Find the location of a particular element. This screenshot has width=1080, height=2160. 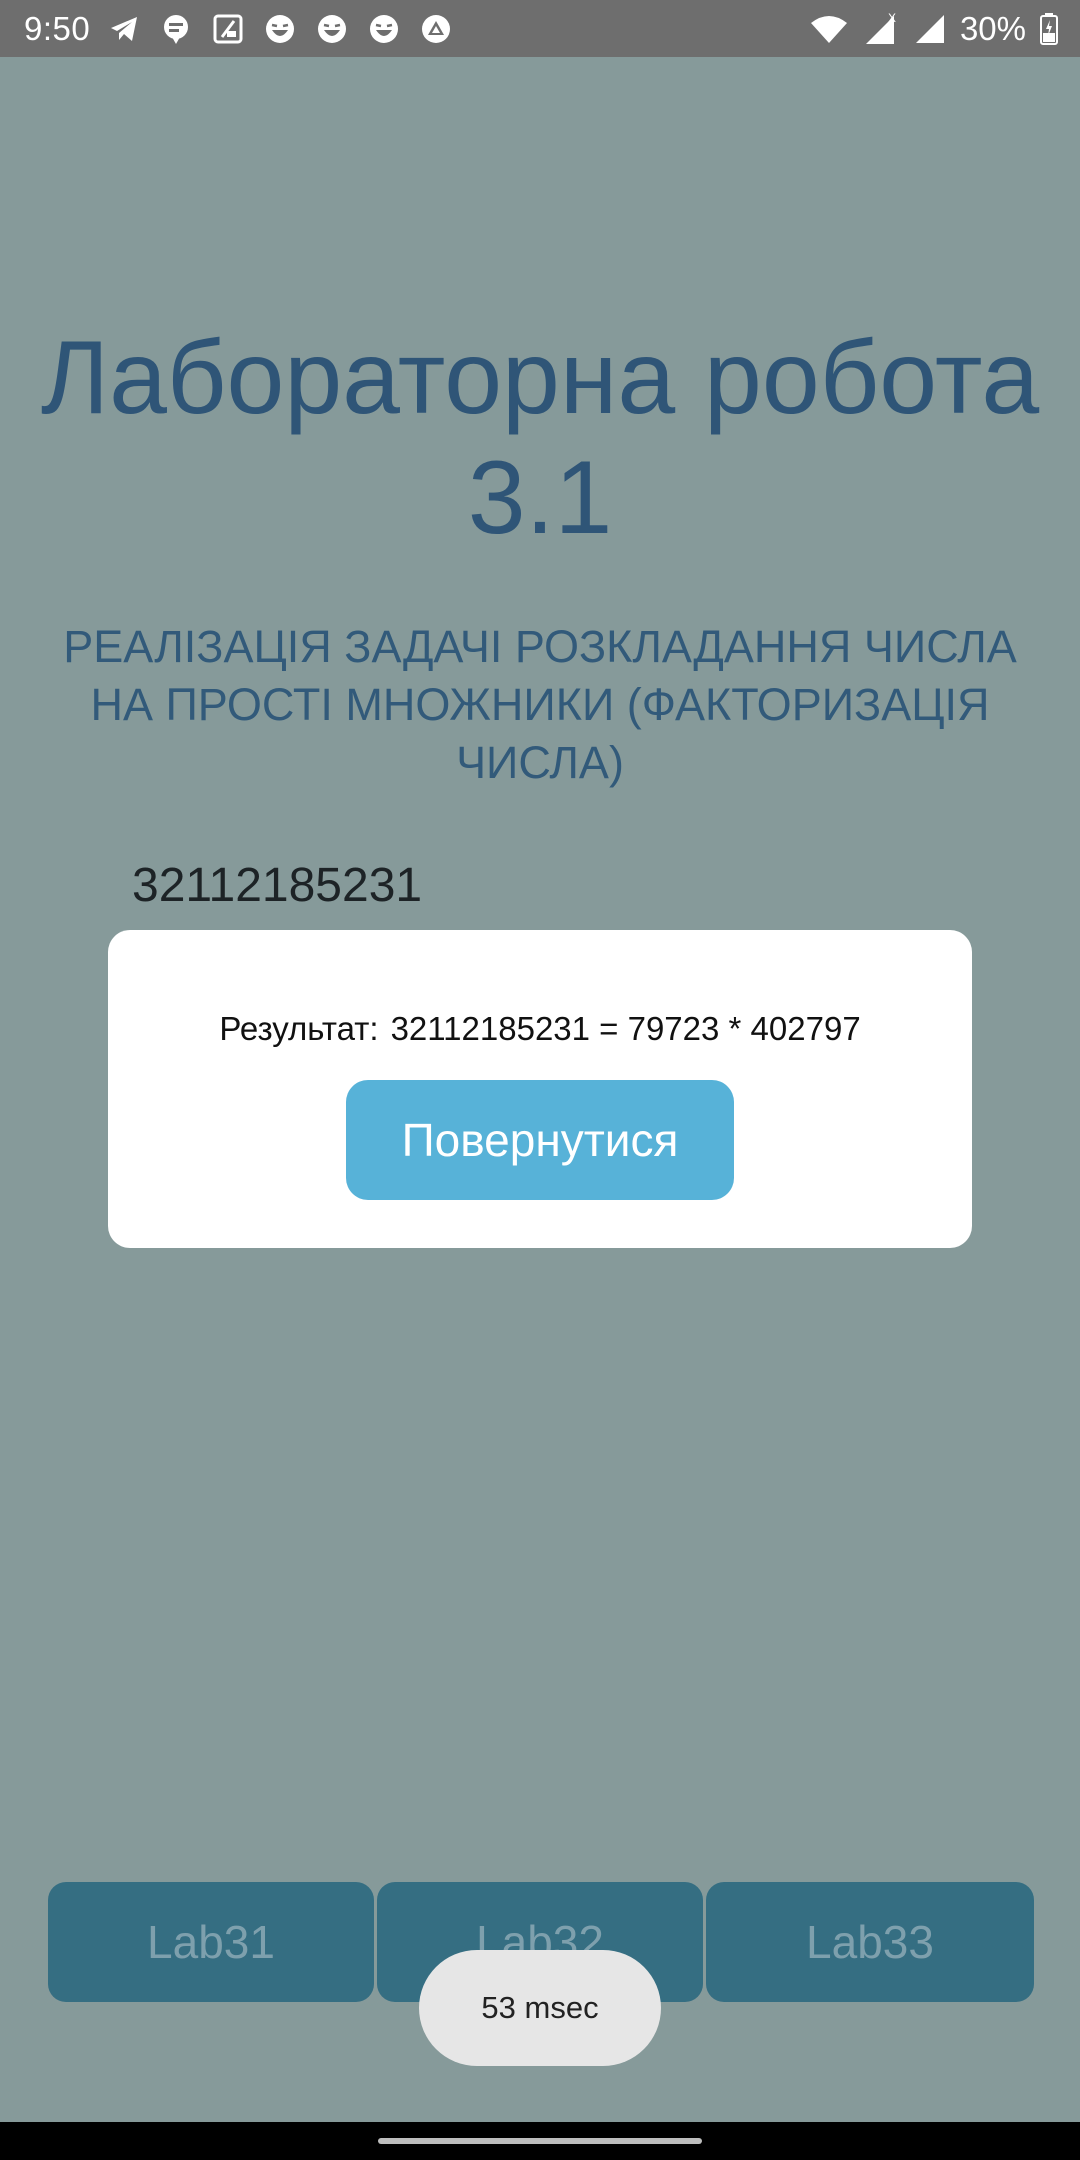

status-bar: 9:50 X 30% is located at coordinates (540, 28).